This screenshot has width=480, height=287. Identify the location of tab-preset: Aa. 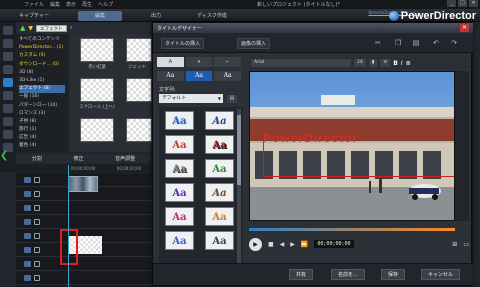
(199, 76).